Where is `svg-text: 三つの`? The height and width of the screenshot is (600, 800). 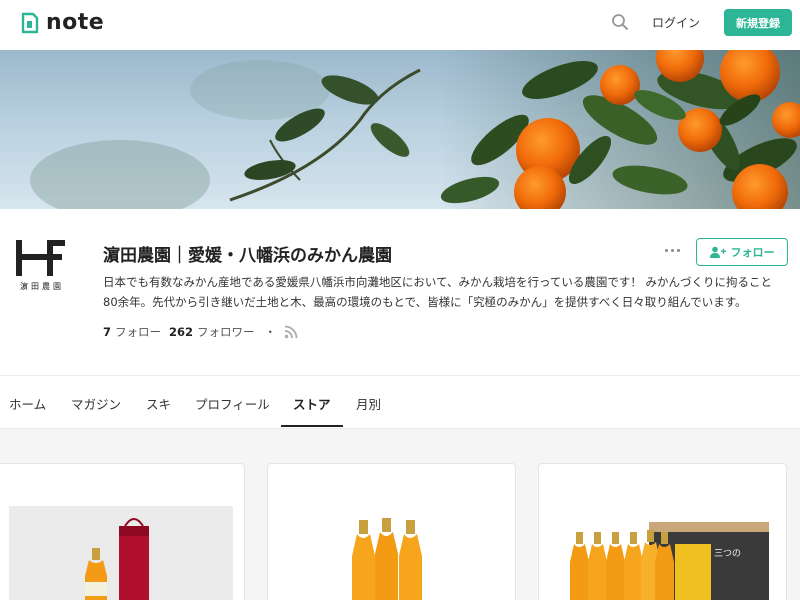
svg-text: 三つの is located at coordinates (727, 554).